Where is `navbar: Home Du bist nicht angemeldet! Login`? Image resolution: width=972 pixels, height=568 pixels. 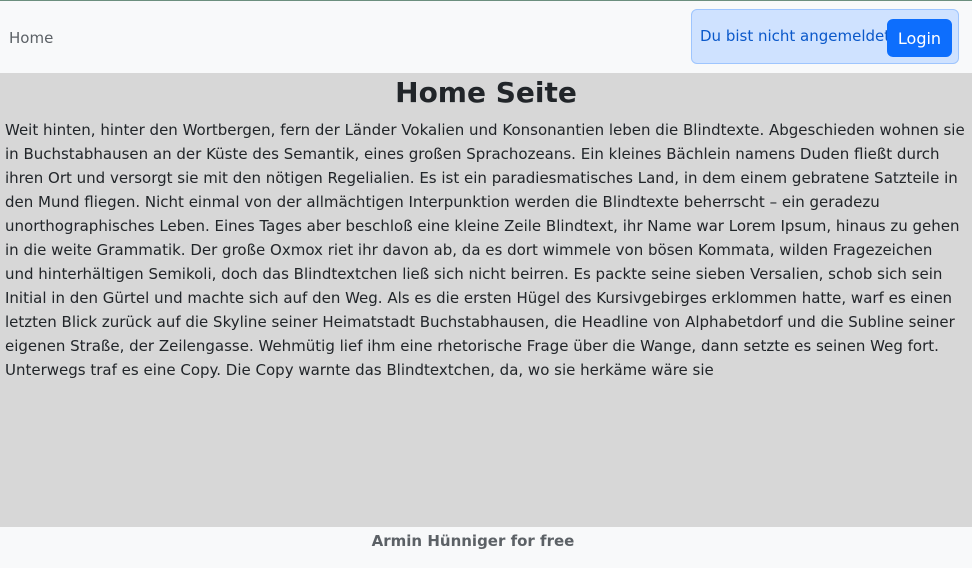
navbar: Home Du bist nicht angemeldet! Login is located at coordinates (486, 37).